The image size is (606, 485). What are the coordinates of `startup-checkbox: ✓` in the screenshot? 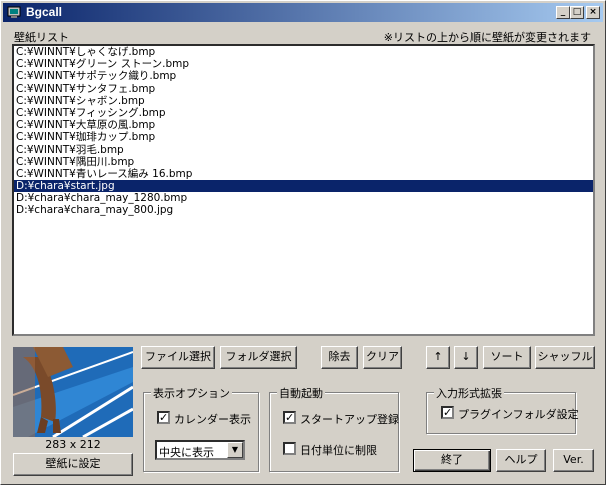 It's located at (289, 417).